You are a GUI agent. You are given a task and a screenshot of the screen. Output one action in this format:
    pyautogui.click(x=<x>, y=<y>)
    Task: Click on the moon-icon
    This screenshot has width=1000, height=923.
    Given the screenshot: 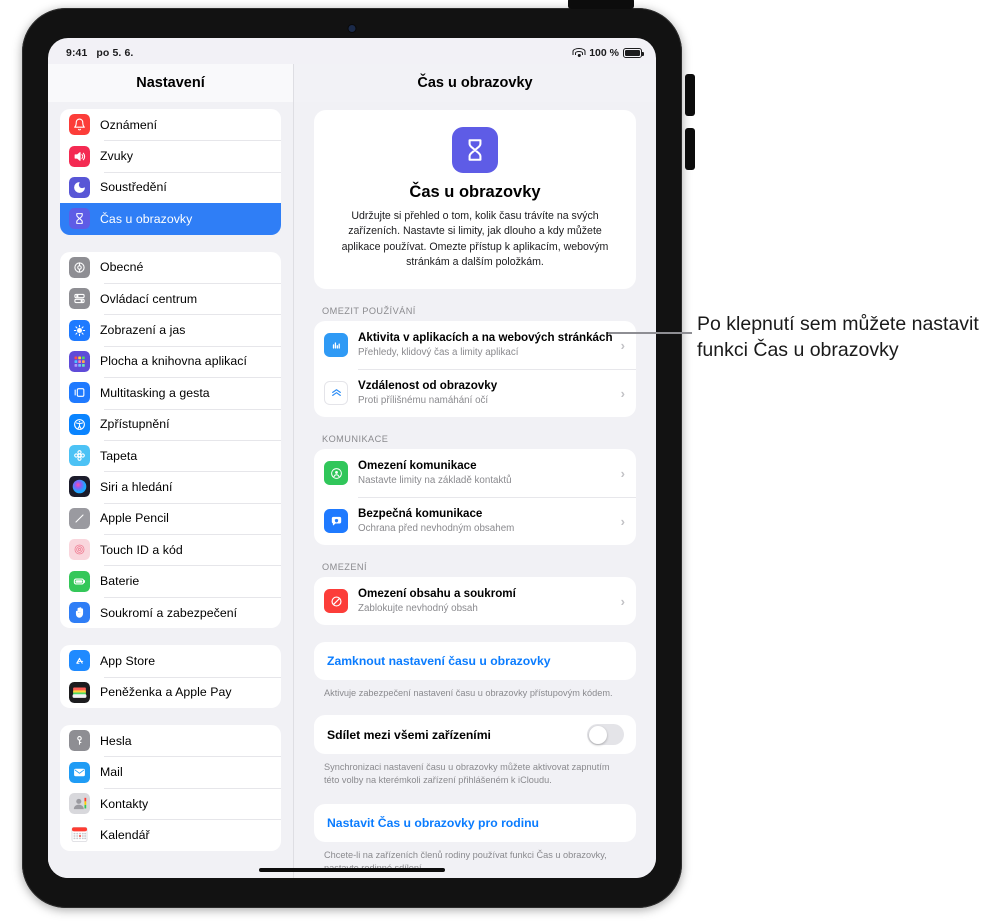 What is the action you would take?
    pyautogui.click(x=79, y=187)
    